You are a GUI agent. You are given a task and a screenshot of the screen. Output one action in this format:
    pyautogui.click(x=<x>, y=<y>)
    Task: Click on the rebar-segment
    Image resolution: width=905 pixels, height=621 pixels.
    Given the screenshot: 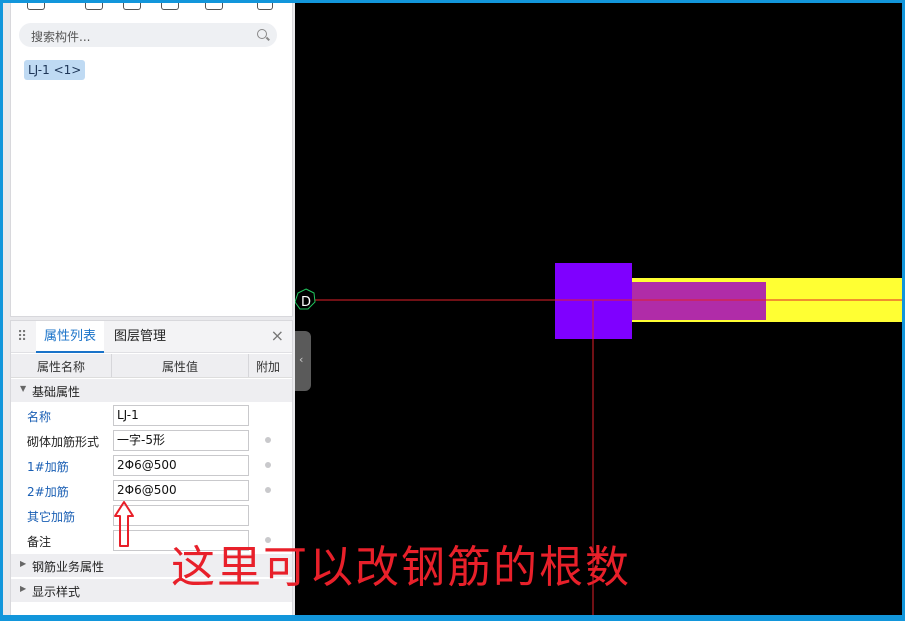 What is the action you would take?
    pyautogui.click(x=699, y=301)
    